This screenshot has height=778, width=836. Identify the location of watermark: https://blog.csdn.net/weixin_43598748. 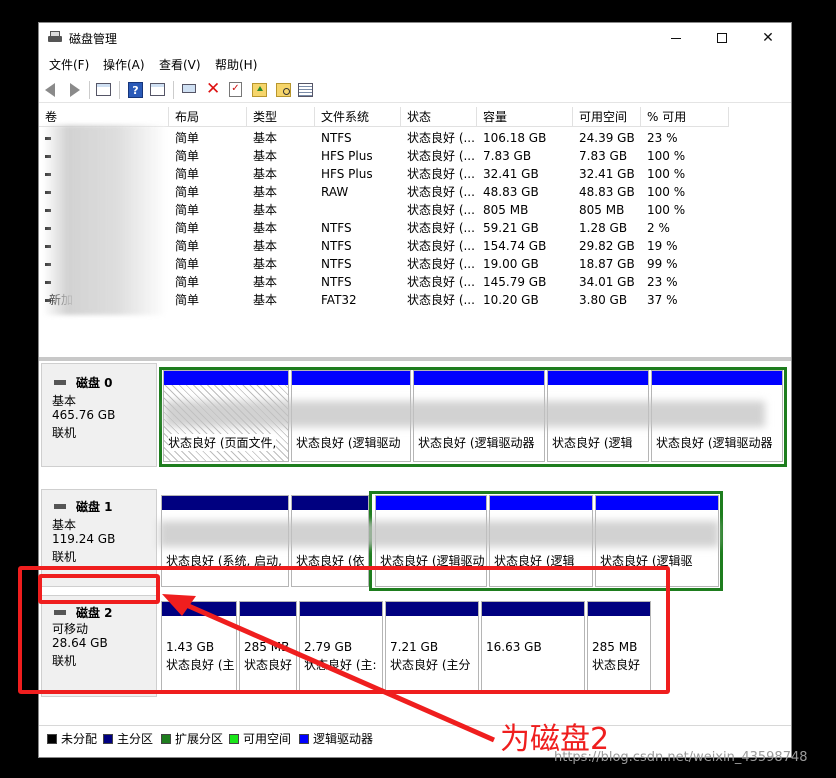
(681, 757).